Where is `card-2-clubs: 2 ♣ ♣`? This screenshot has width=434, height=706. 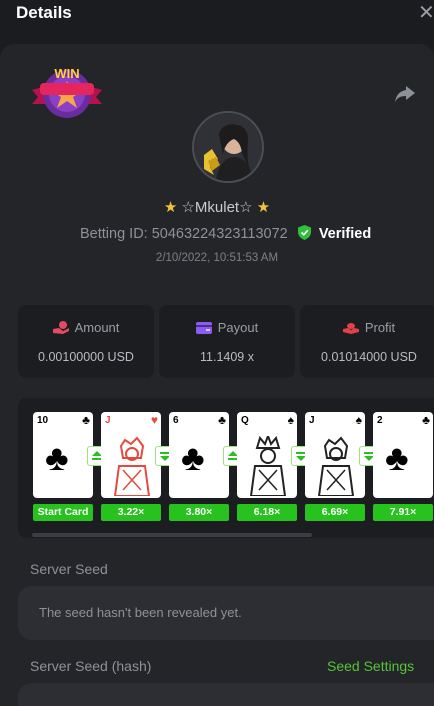 card-2-clubs: 2 ♣ ♣ is located at coordinates (403, 455).